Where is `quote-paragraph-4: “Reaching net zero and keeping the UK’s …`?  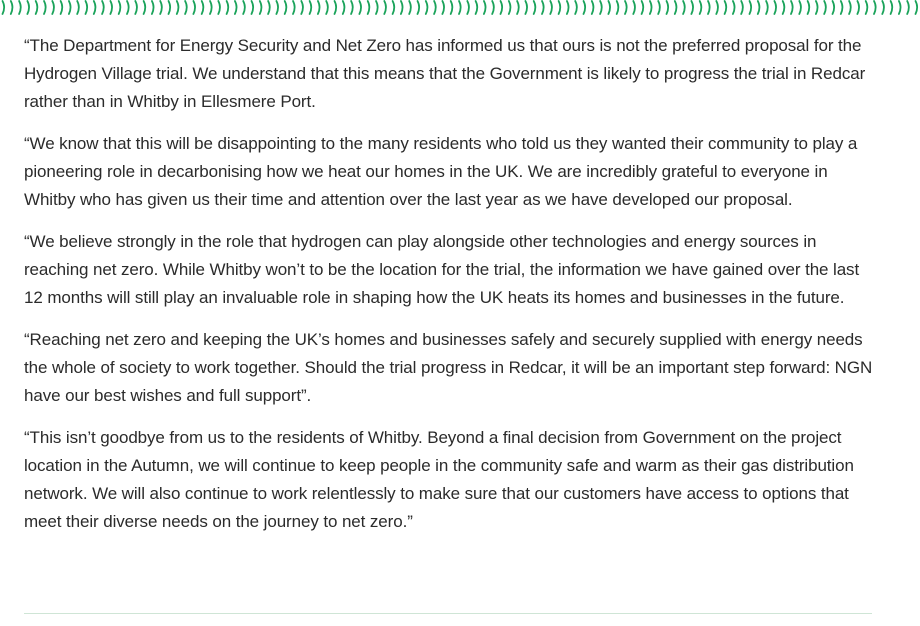 quote-paragraph-4: “Reaching net zero and keeping the UK’s … is located at coordinates (448, 367).